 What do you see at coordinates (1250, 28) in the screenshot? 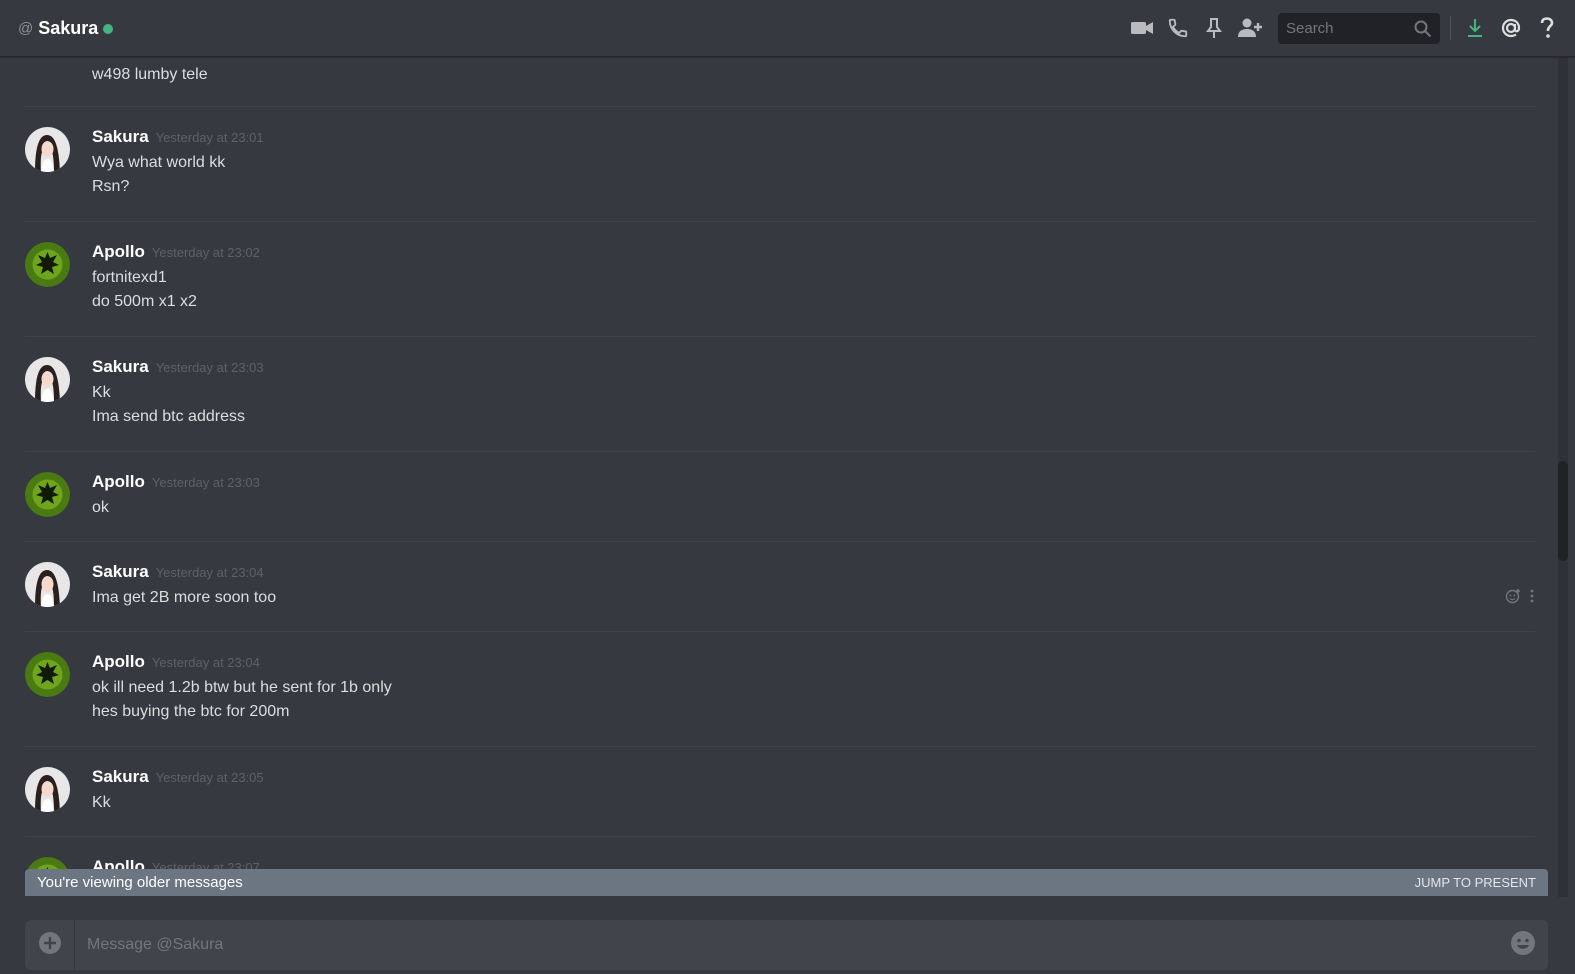
I see `add-friend-icon` at bounding box center [1250, 28].